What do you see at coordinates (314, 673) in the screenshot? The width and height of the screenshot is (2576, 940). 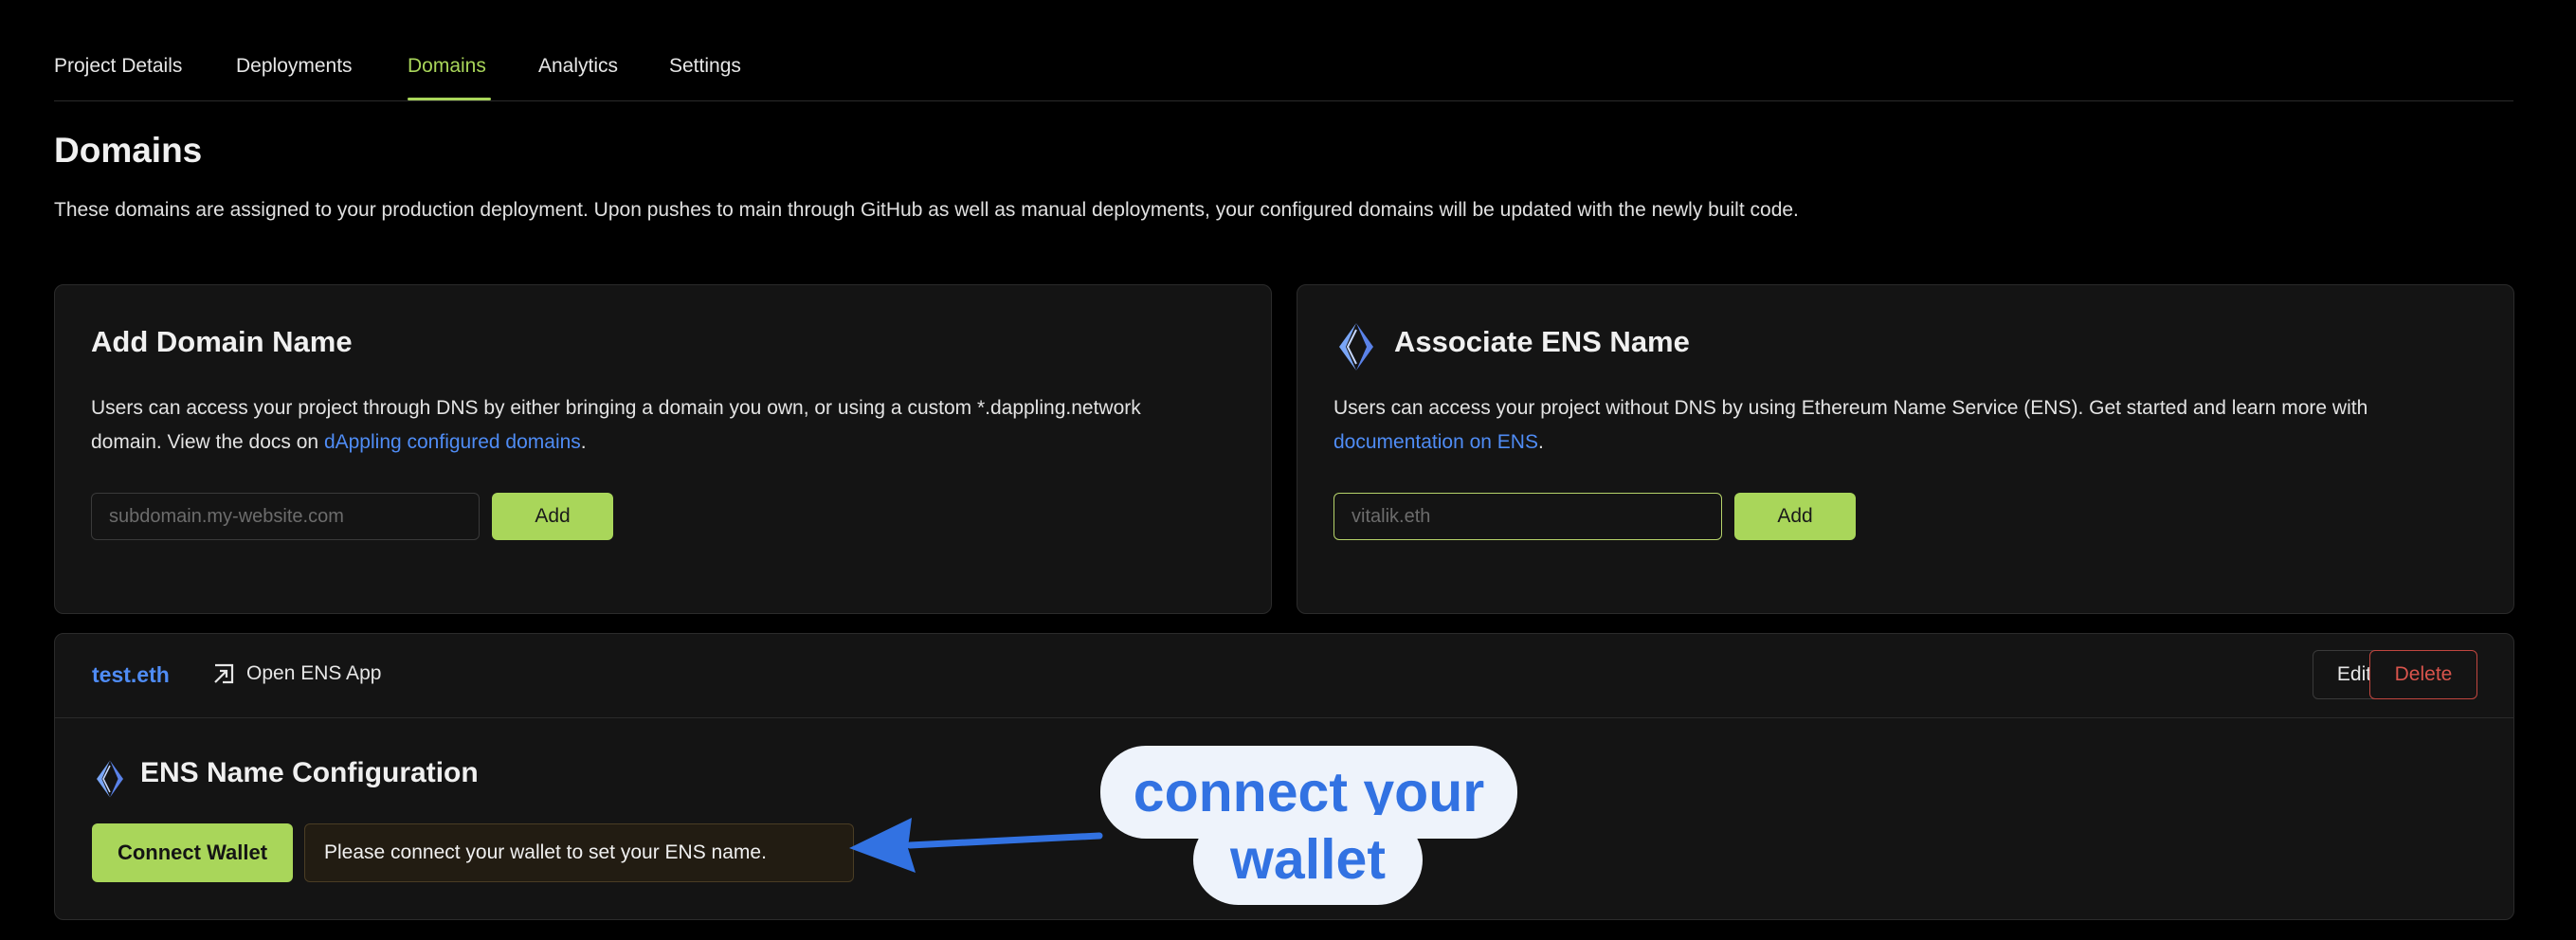 I see `open-ens-app-label: Open ENS App` at bounding box center [314, 673].